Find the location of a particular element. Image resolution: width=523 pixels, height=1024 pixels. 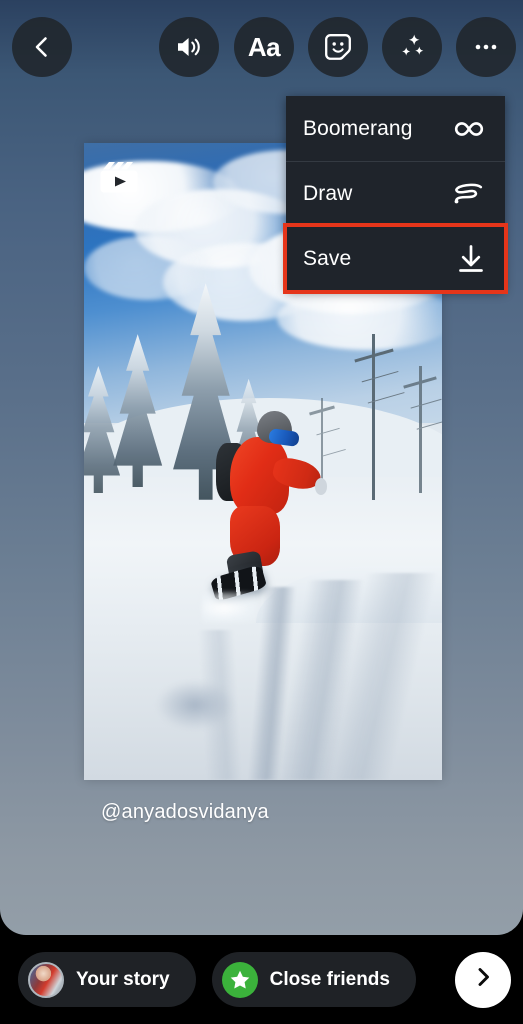

sticker-smiley-icon is located at coordinates (338, 47).